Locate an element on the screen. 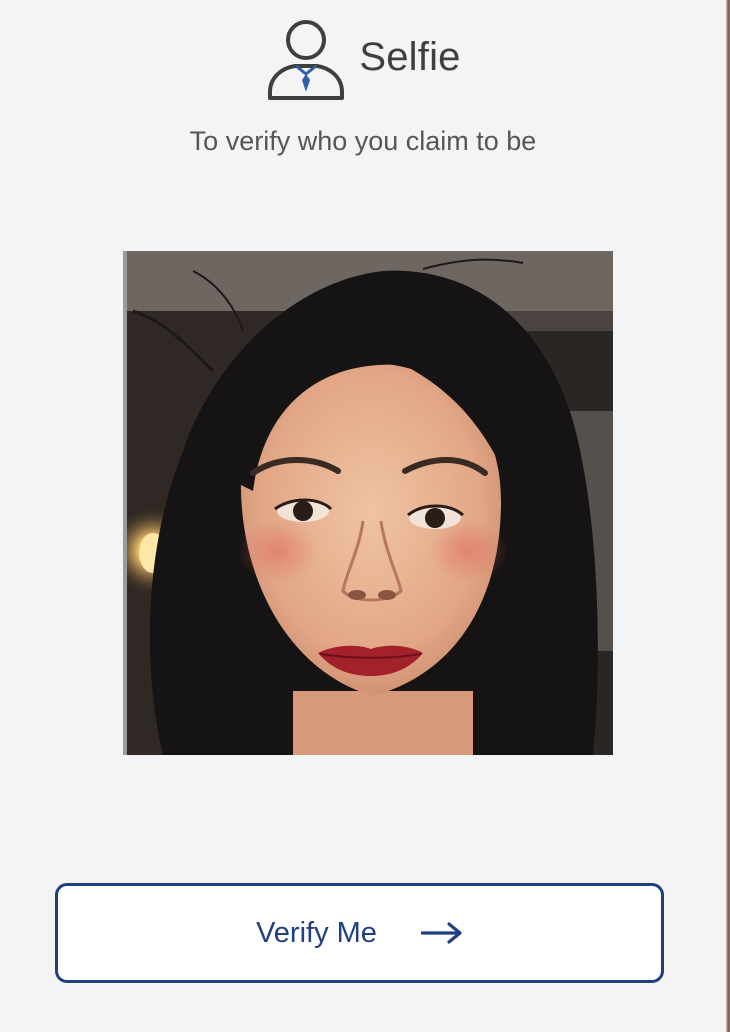  page-subtitle: To verify who you claim to be is located at coordinates (363, 141).